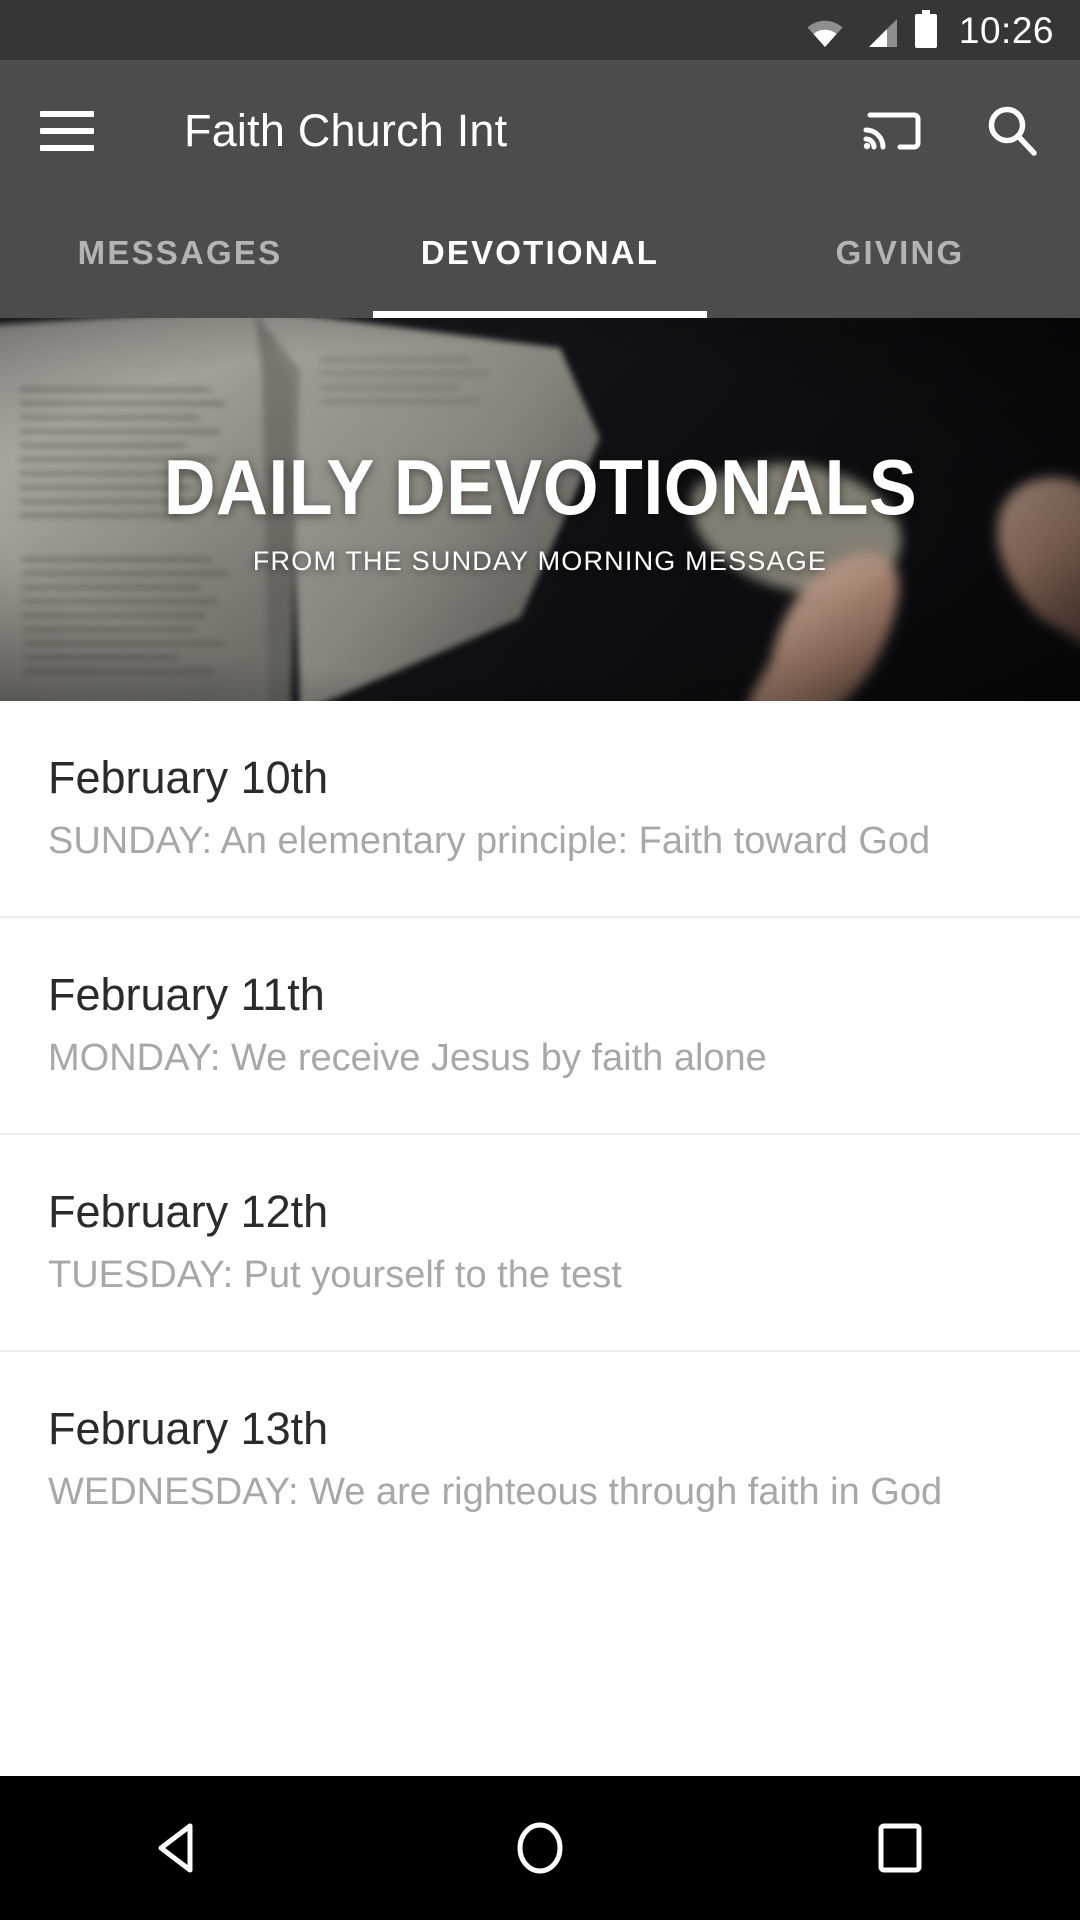  What do you see at coordinates (1006, 30) in the screenshot?
I see `status-bar-clock: 10:26` at bounding box center [1006, 30].